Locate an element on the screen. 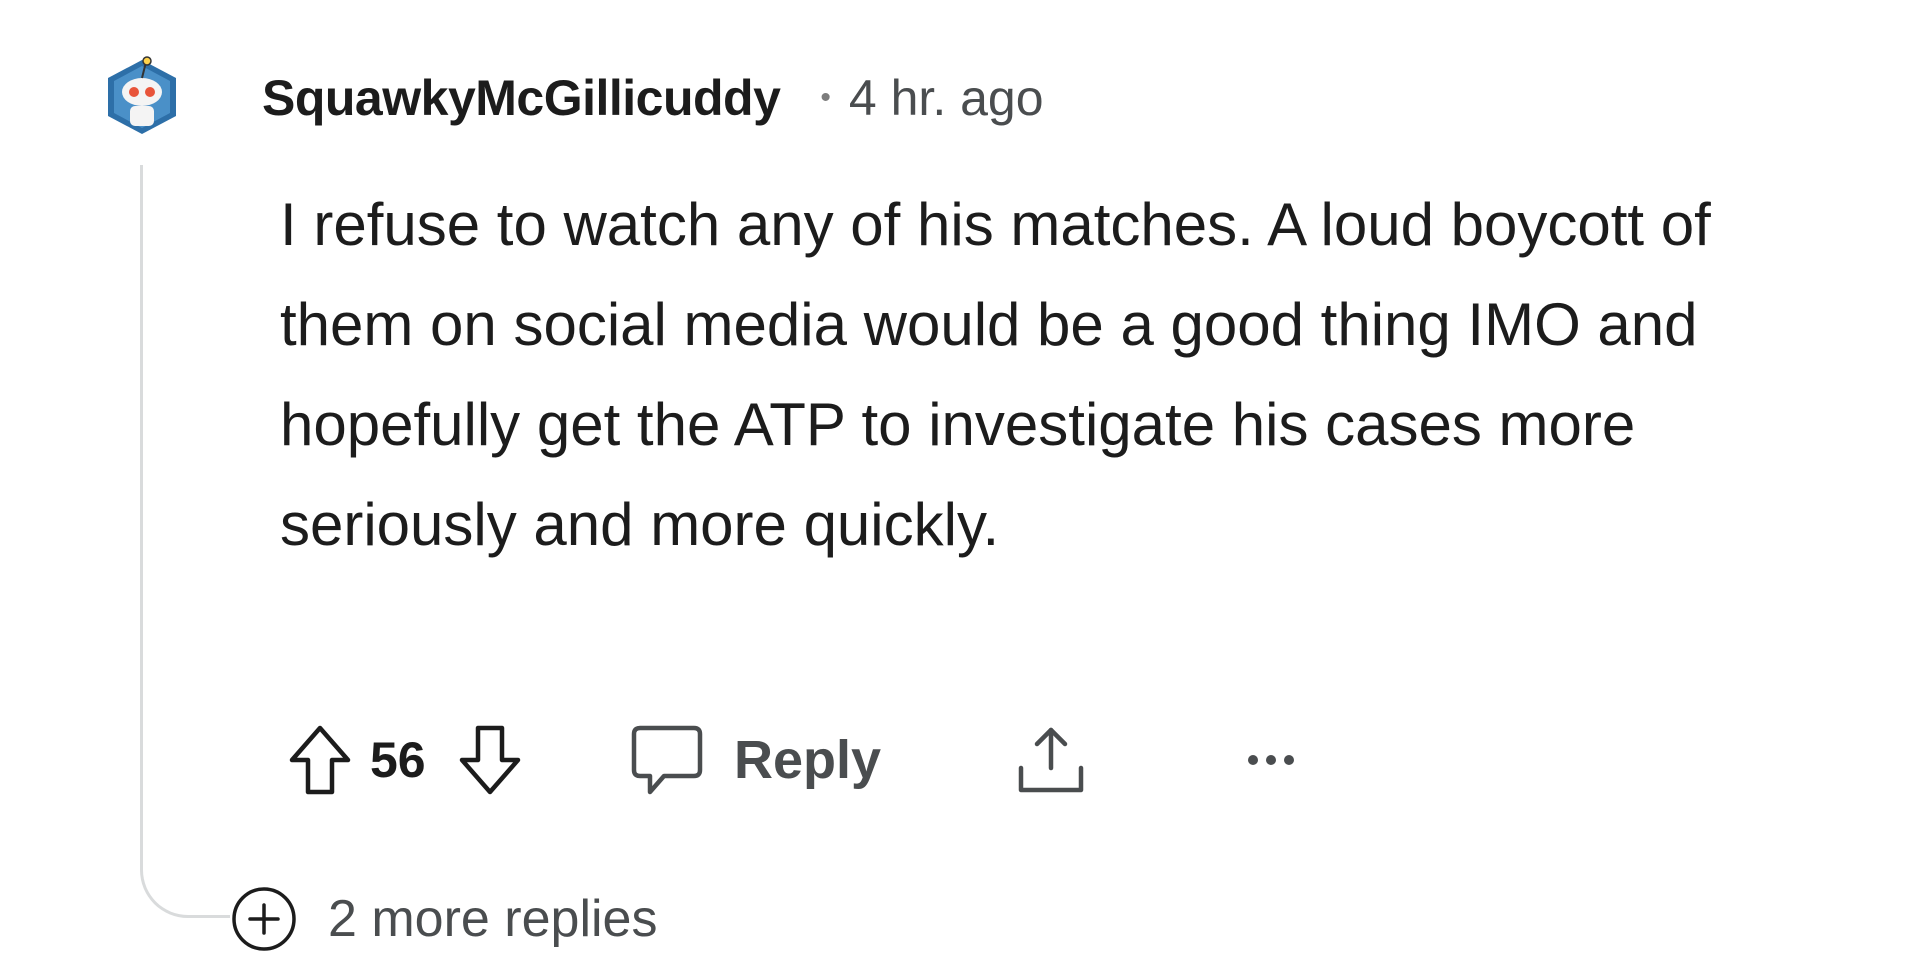  arrow-up-icon is located at coordinates (320, 760).